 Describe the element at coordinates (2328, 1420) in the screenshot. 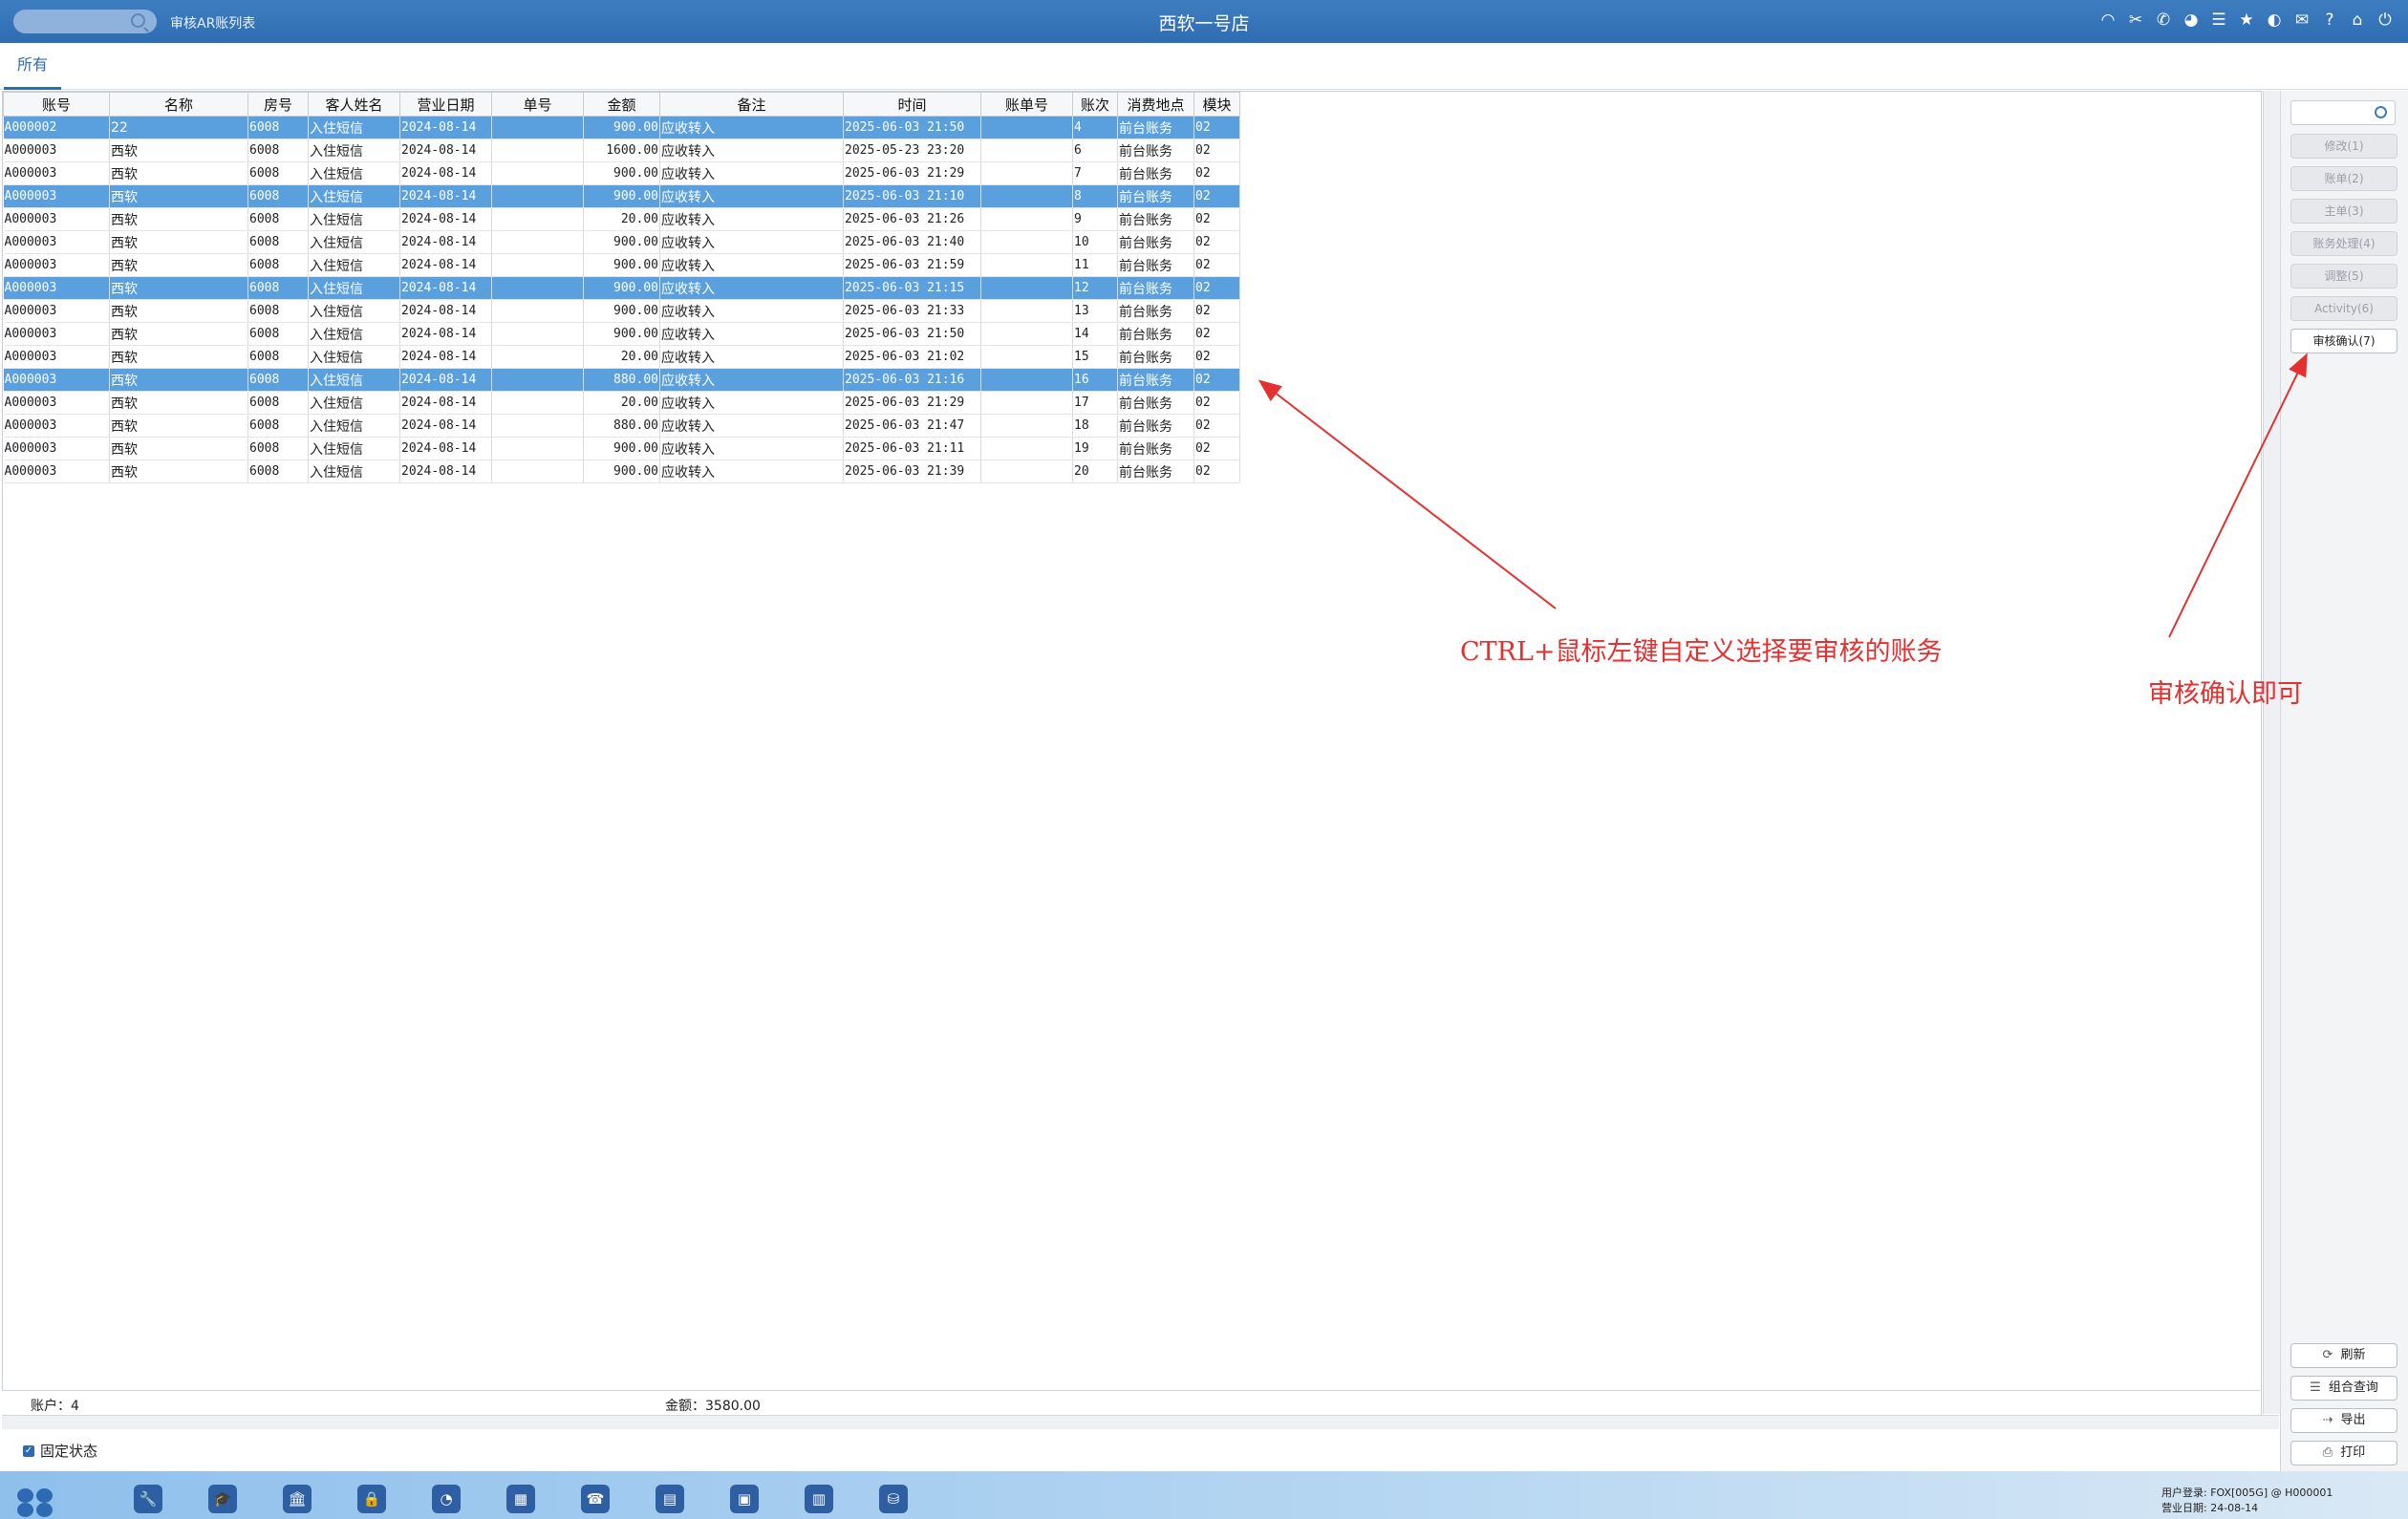

I see `export-icon: ⇢` at that location.